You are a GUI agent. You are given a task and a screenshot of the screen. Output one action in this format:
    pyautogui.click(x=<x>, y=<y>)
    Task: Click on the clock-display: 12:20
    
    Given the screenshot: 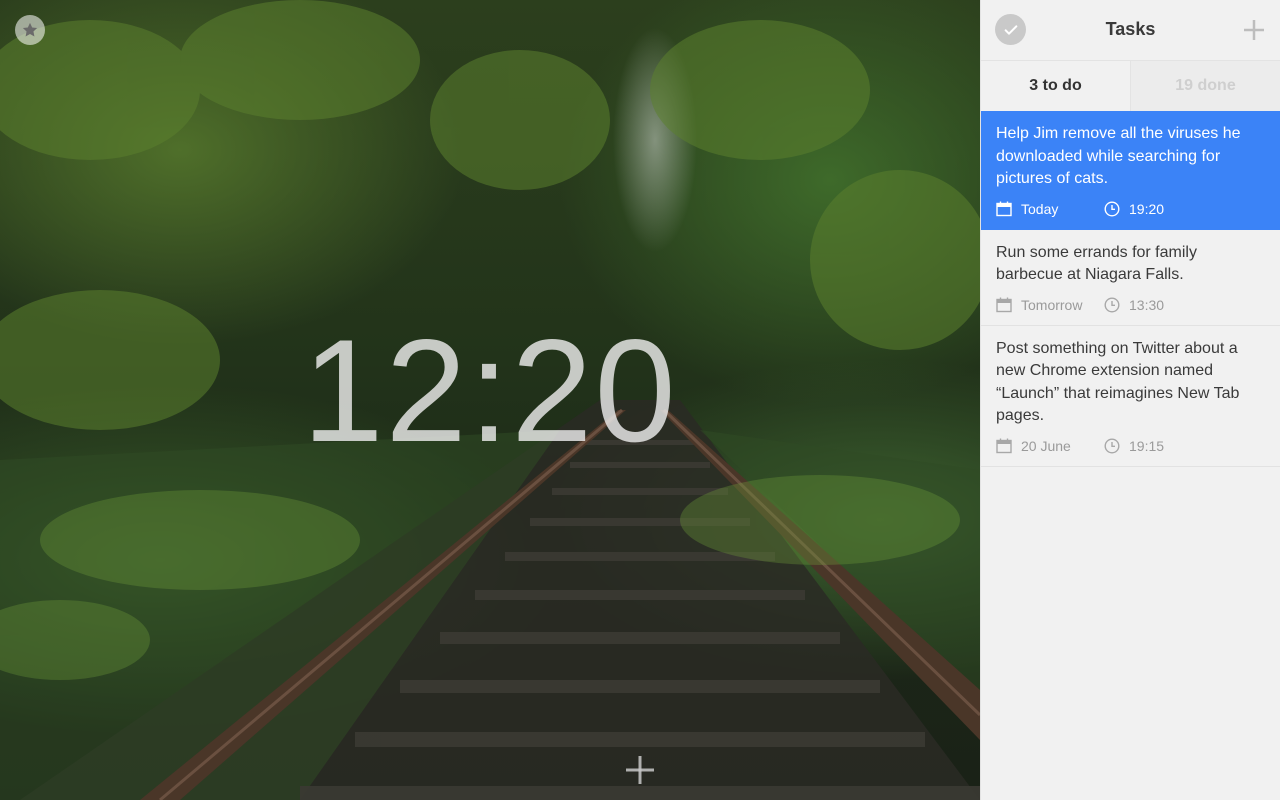 What is the action you would take?
    pyautogui.click(x=490, y=390)
    